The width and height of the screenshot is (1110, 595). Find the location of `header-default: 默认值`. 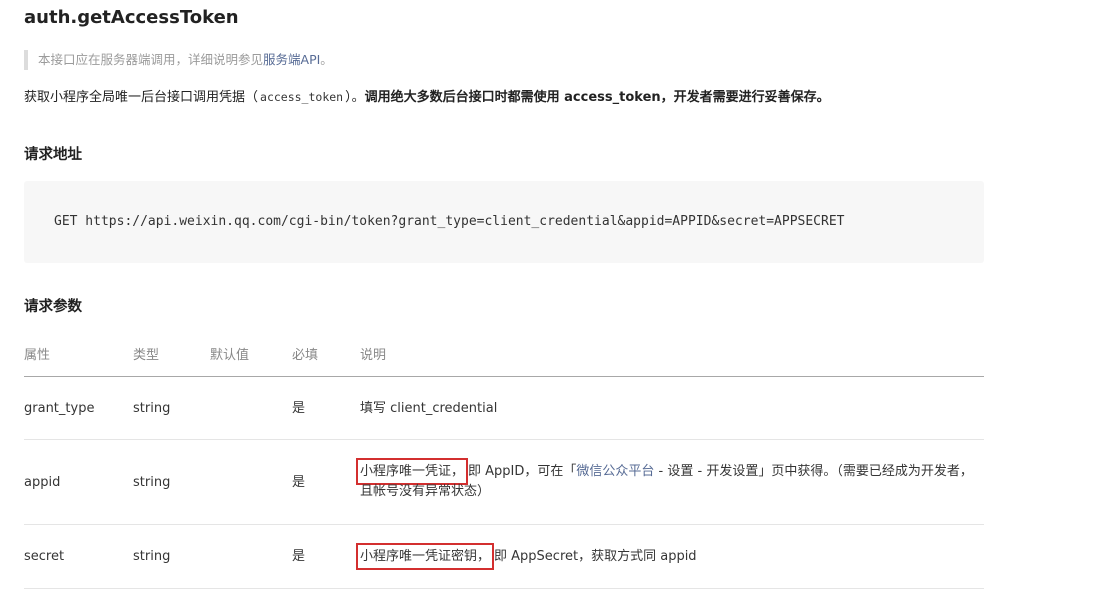

header-default: 默认值 is located at coordinates (230, 355).